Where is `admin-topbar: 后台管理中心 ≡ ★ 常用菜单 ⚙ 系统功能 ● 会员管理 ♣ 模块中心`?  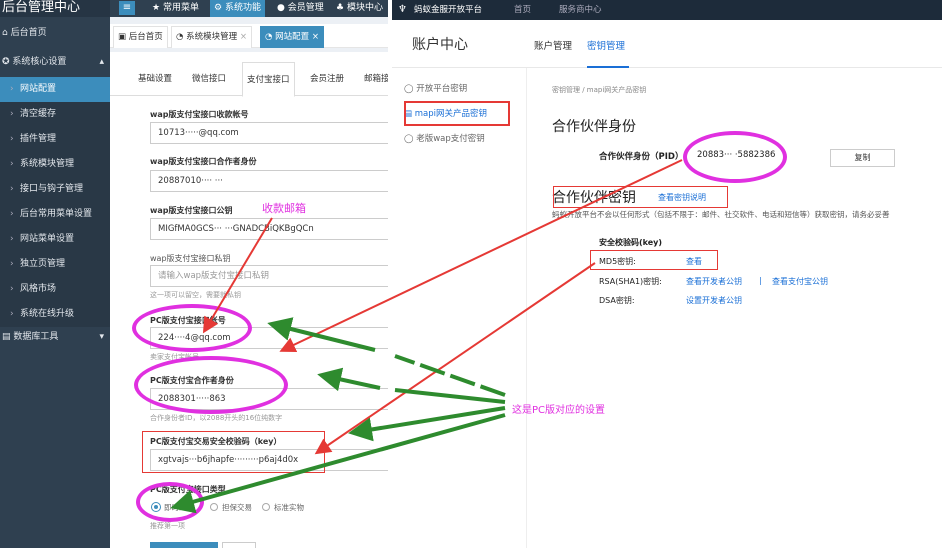
admin-topbar: 后台管理中心 ≡ ★ 常用菜单 ⚙ 系统功能 ● 会员管理 ♣ 模块中心 is located at coordinates (196, 8).